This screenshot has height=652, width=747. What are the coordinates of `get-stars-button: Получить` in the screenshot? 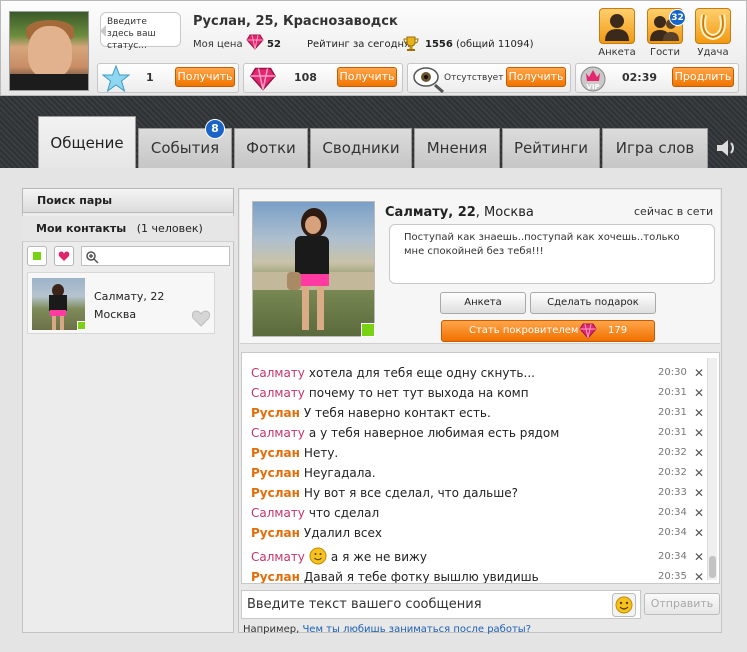 It's located at (205, 77).